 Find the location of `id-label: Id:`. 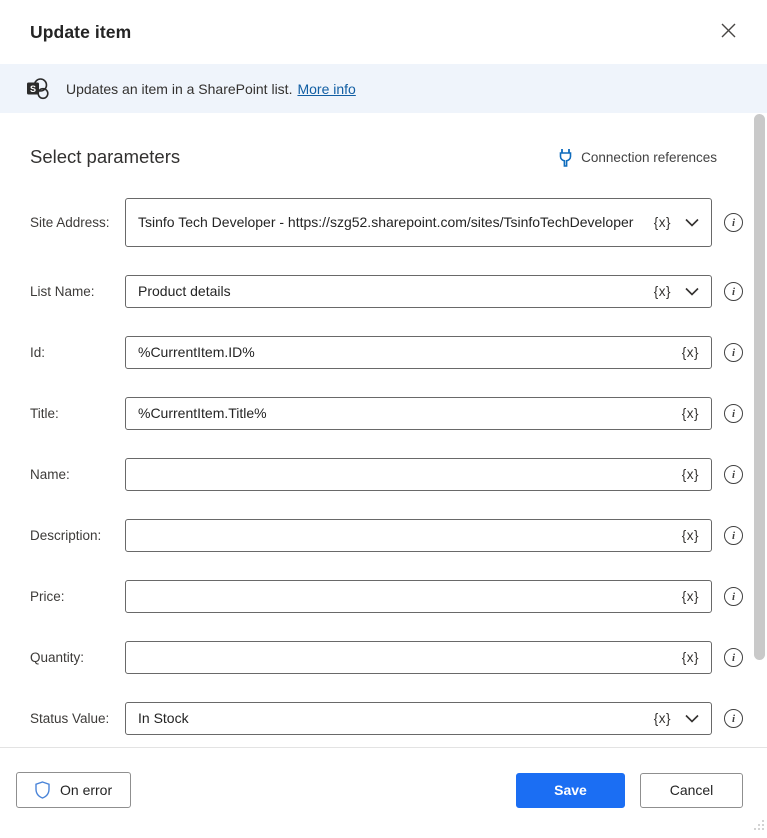

id-label: Id: is located at coordinates (38, 352).